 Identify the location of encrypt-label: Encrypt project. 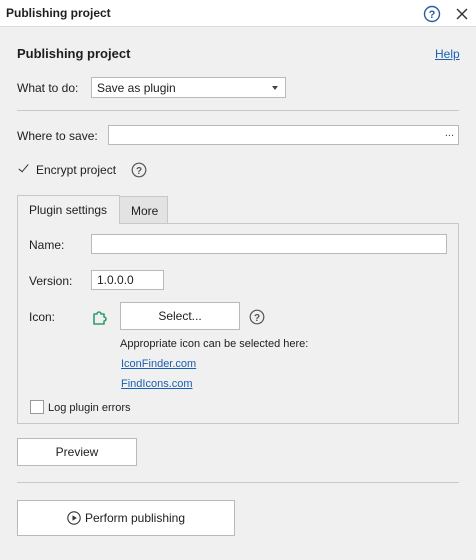
(76, 170).